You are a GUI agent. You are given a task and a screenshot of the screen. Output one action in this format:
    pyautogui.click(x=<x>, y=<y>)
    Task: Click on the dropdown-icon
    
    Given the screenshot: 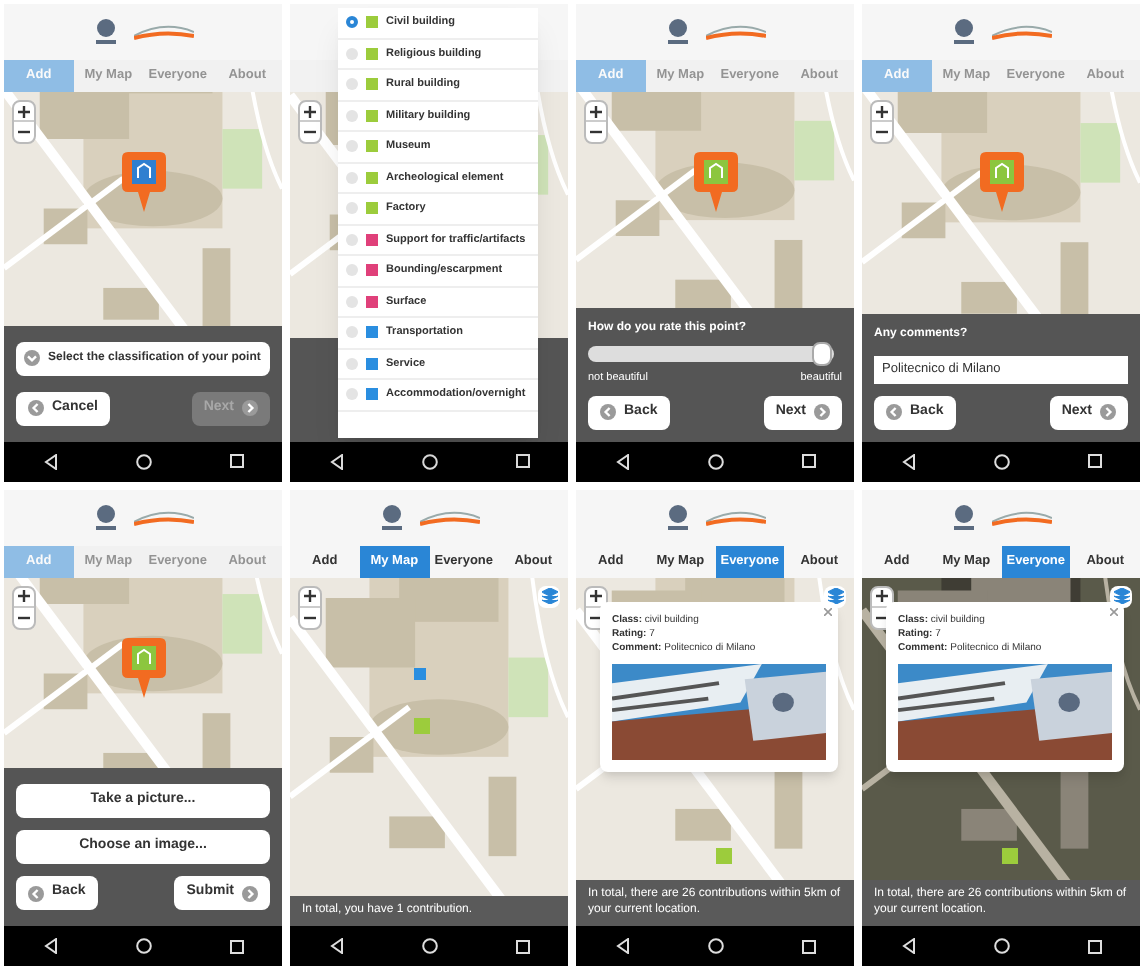 What is the action you would take?
    pyautogui.click(x=32, y=358)
    